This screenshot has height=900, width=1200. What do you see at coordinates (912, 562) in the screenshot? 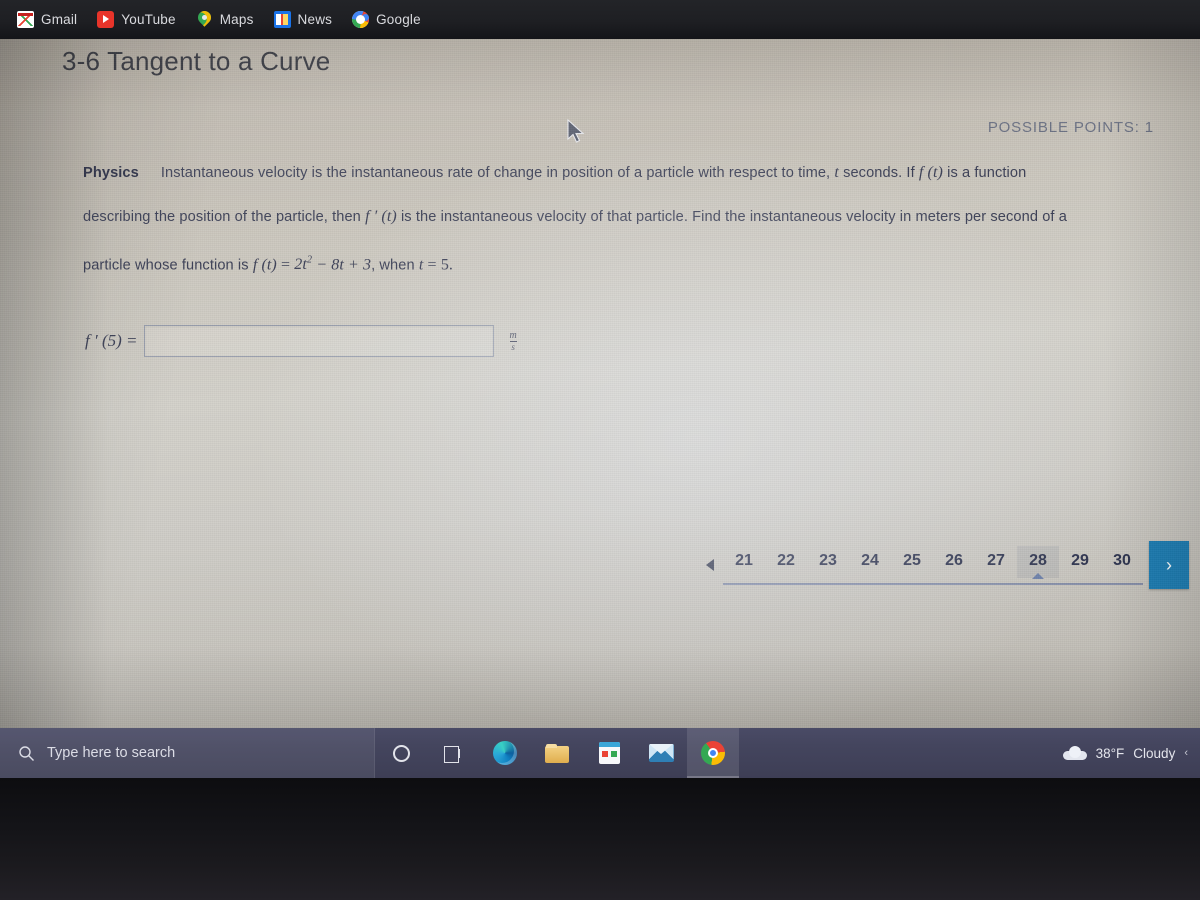
I see `page-button: 25` at bounding box center [912, 562].